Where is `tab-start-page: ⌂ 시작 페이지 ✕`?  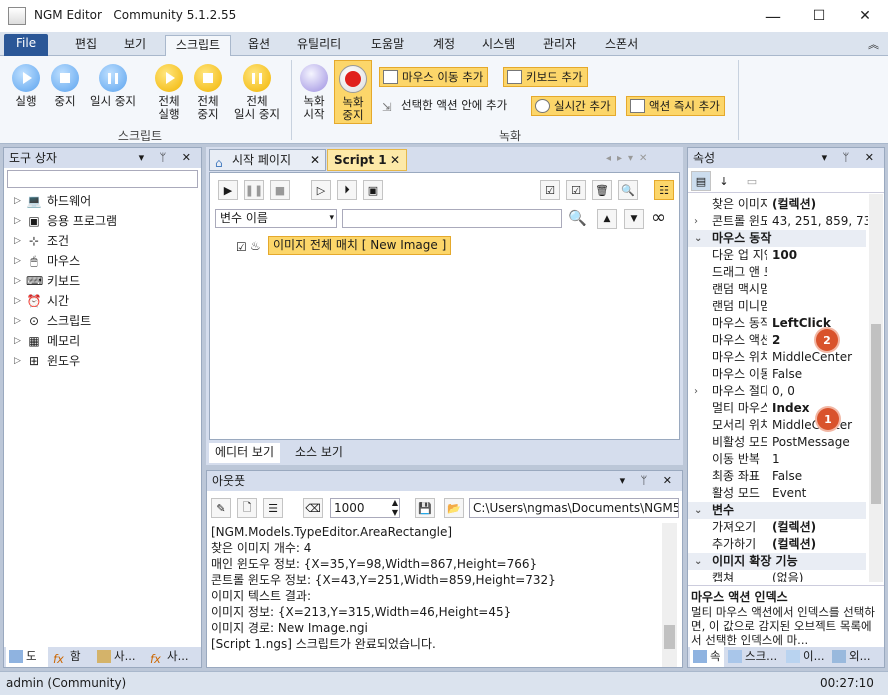 tab-start-page: ⌂ 시작 페이지 ✕ is located at coordinates (267, 160).